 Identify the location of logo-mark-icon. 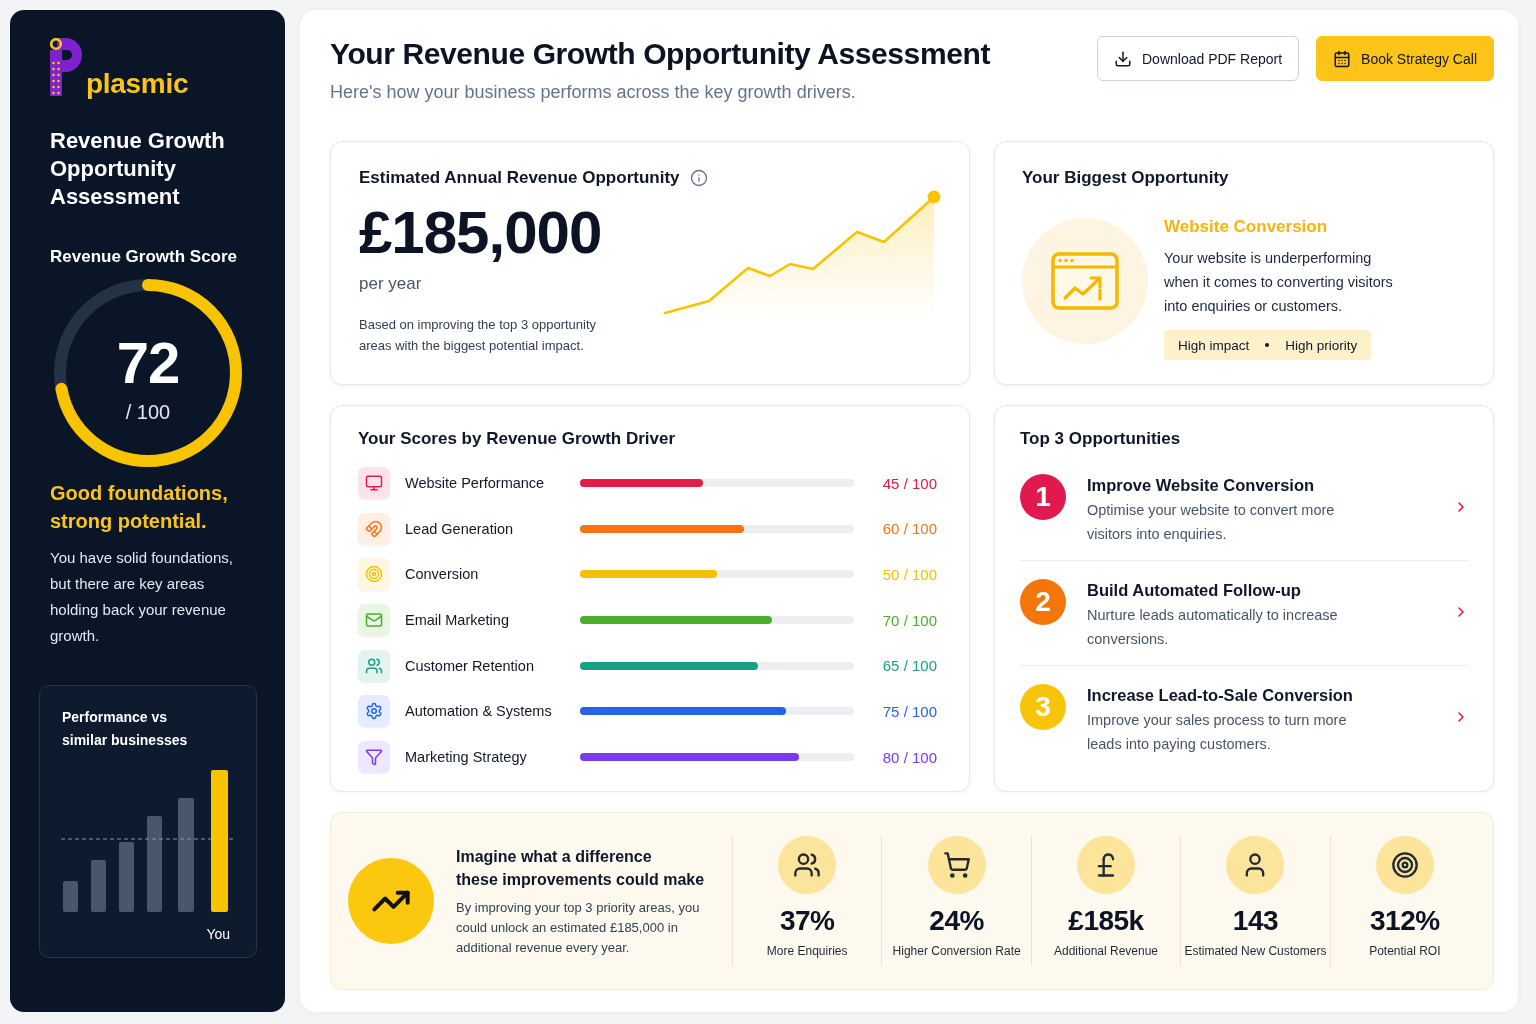
(66, 67).